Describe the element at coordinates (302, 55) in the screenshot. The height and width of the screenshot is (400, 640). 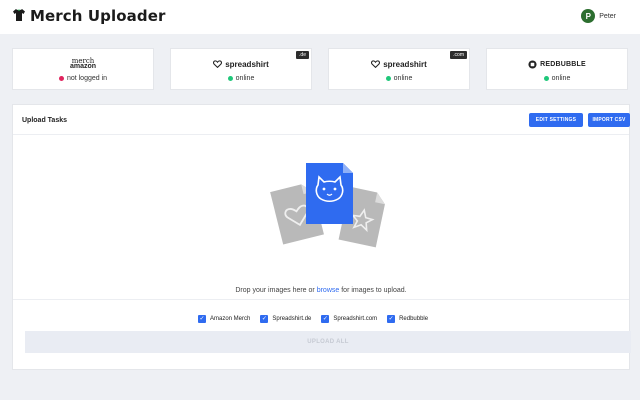
I see `region-badge: .de` at that location.